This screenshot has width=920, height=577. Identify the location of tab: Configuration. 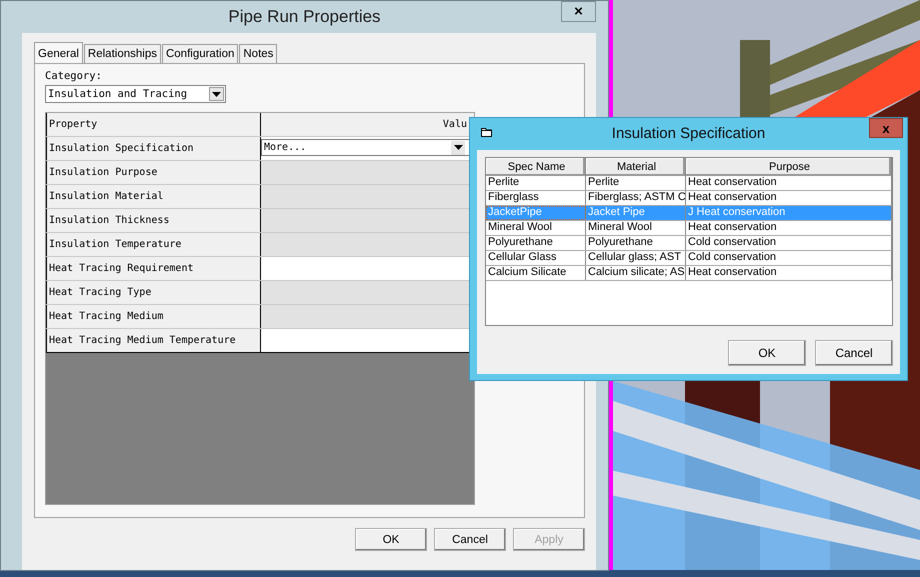
(200, 53).